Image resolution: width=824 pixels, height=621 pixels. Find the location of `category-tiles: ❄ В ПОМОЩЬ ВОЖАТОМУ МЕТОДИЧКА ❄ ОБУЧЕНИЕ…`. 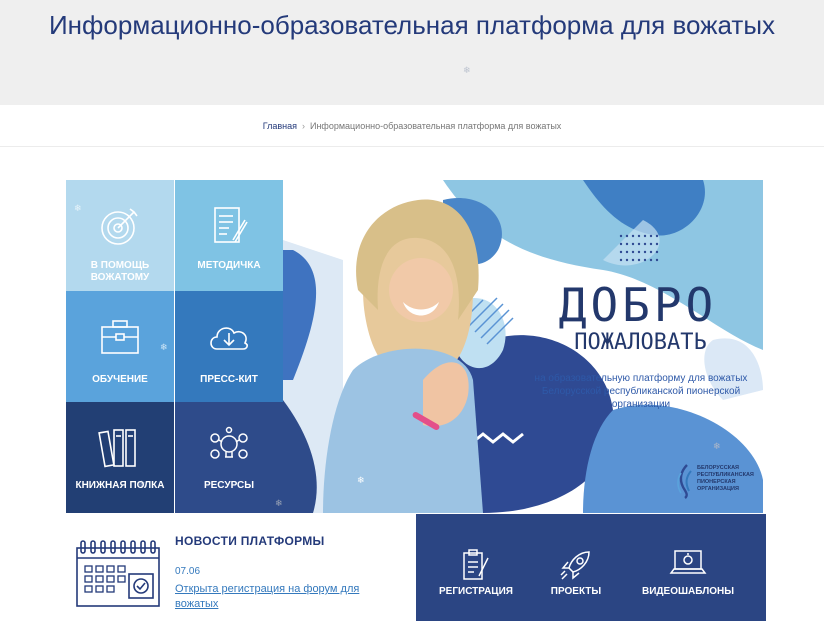

category-tiles: ❄ В ПОМОЩЬ ВОЖАТОМУ МЕТОДИЧКА ❄ ОБУЧЕНИЕ… is located at coordinates (174, 346).